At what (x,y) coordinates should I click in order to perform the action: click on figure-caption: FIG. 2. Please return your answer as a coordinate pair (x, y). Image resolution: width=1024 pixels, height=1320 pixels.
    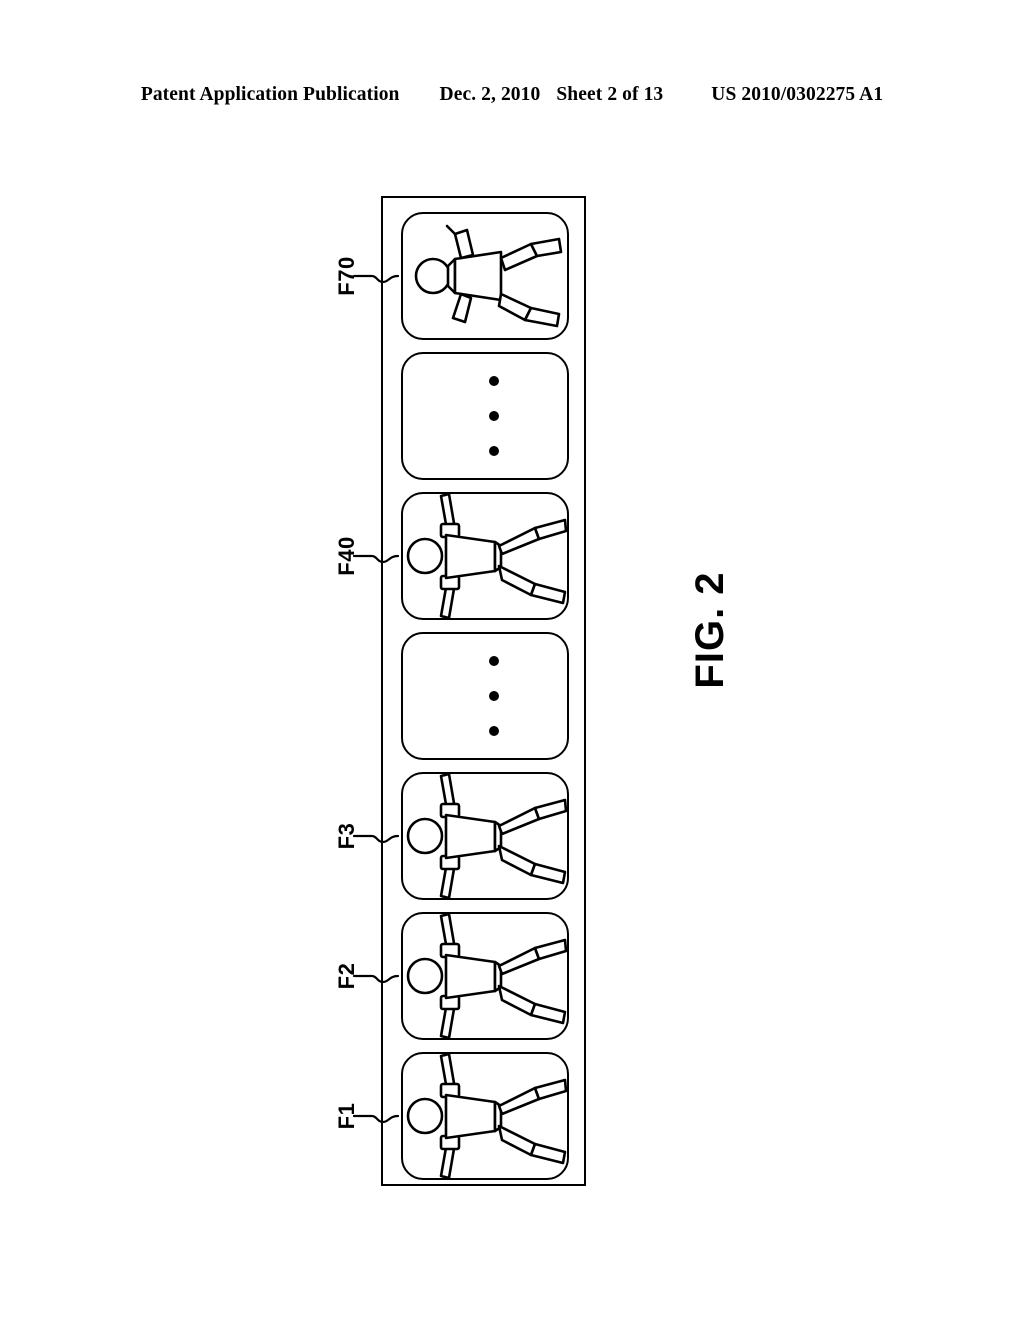
    Looking at the image, I should click on (709, 630).